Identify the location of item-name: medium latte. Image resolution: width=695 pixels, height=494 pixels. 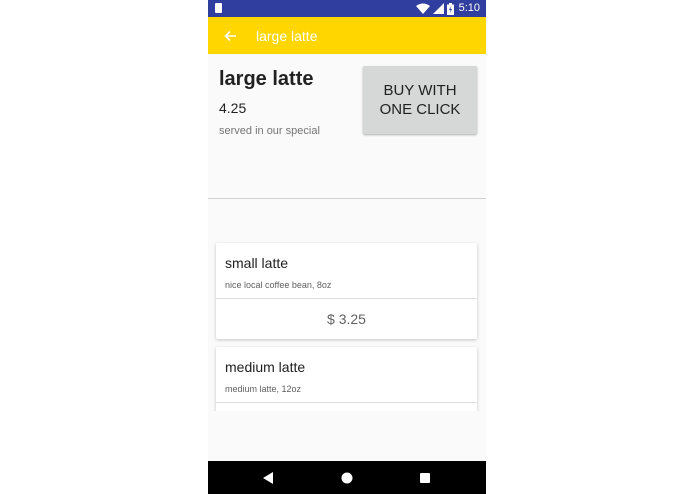
(265, 367).